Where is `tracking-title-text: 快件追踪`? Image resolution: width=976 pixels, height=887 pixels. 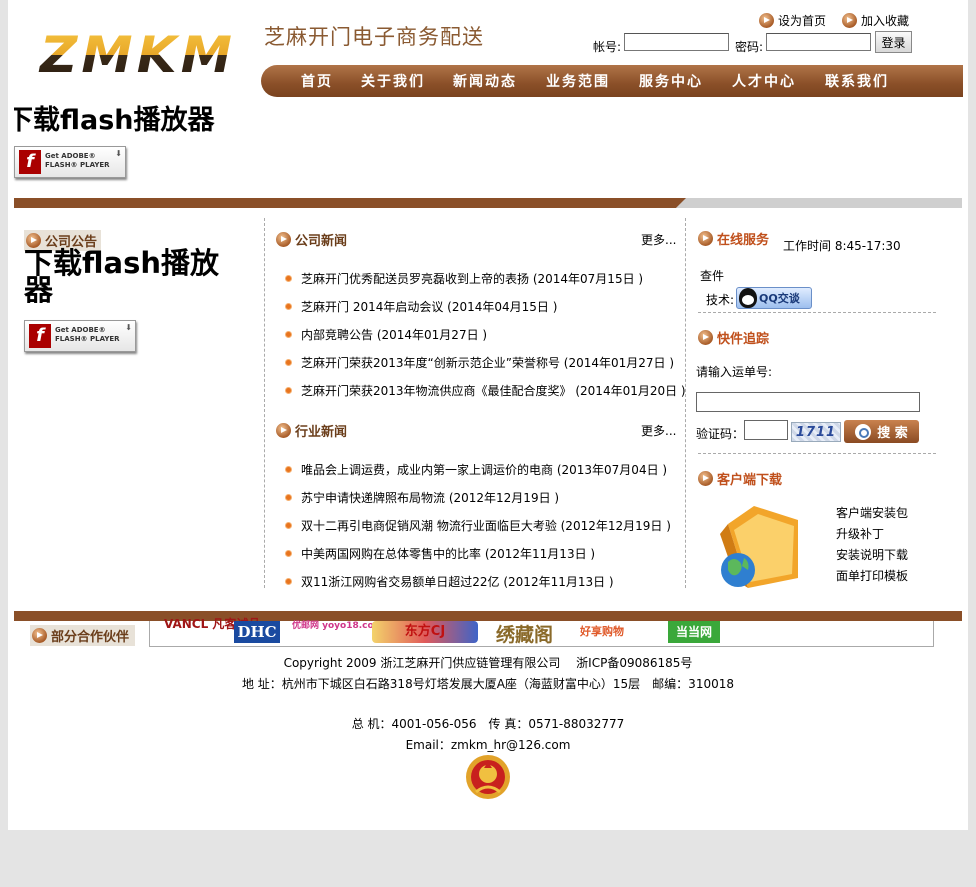
tracking-title-text: 快件追踪 is located at coordinates (743, 339).